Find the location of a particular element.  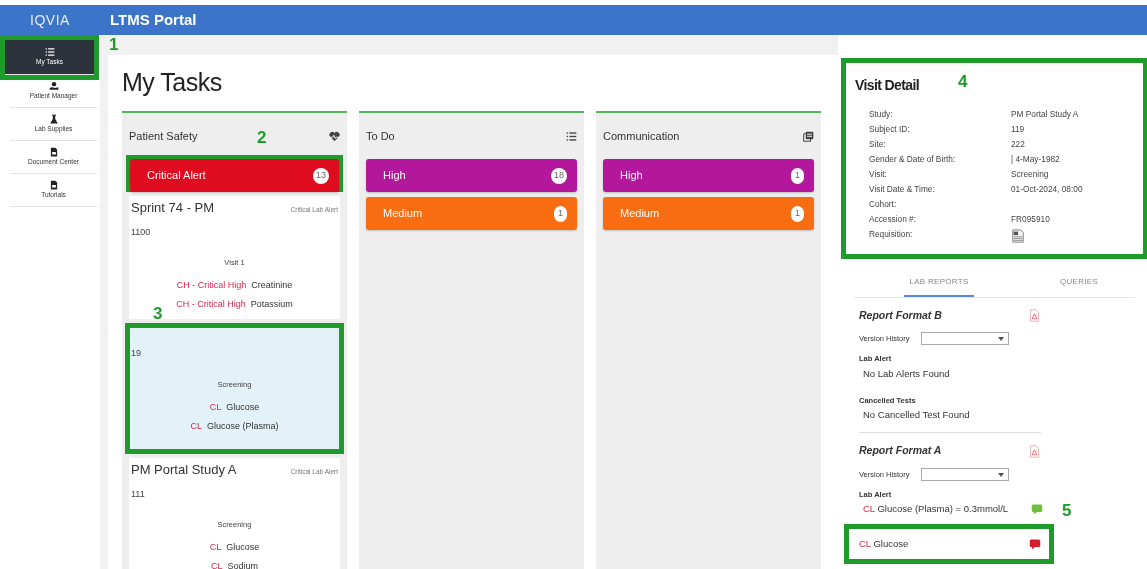

field-value: Screening is located at coordinates (1030, 174).